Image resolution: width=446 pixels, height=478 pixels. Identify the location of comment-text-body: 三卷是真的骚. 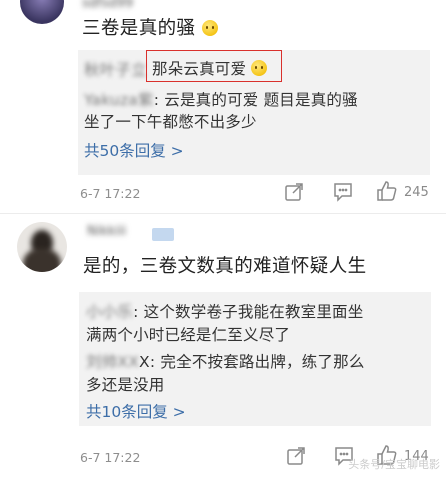
(139, 28).